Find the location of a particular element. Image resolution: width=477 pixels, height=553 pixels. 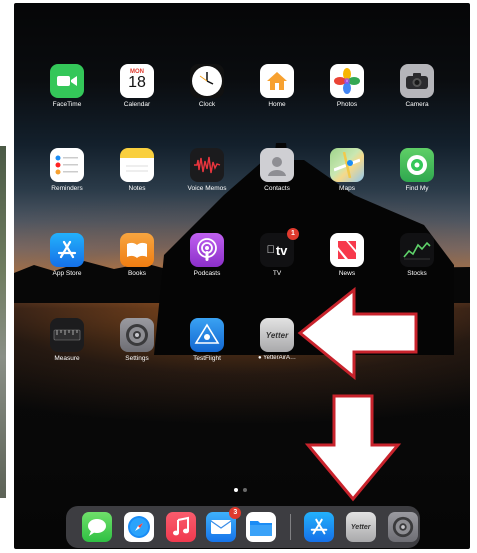

home-icon is located at coordinates (277, 81).